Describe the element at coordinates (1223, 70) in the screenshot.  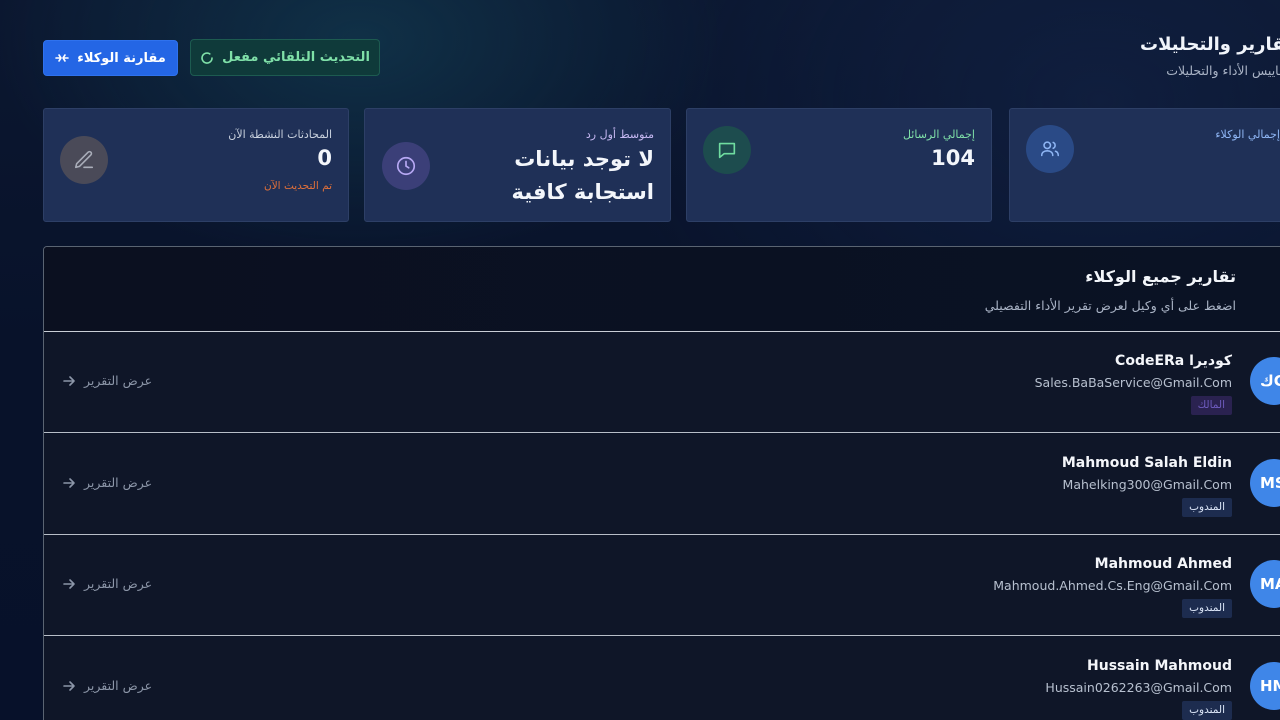
I see `page-subtitle: مقاييس الأداء والتحليلات` at that location.